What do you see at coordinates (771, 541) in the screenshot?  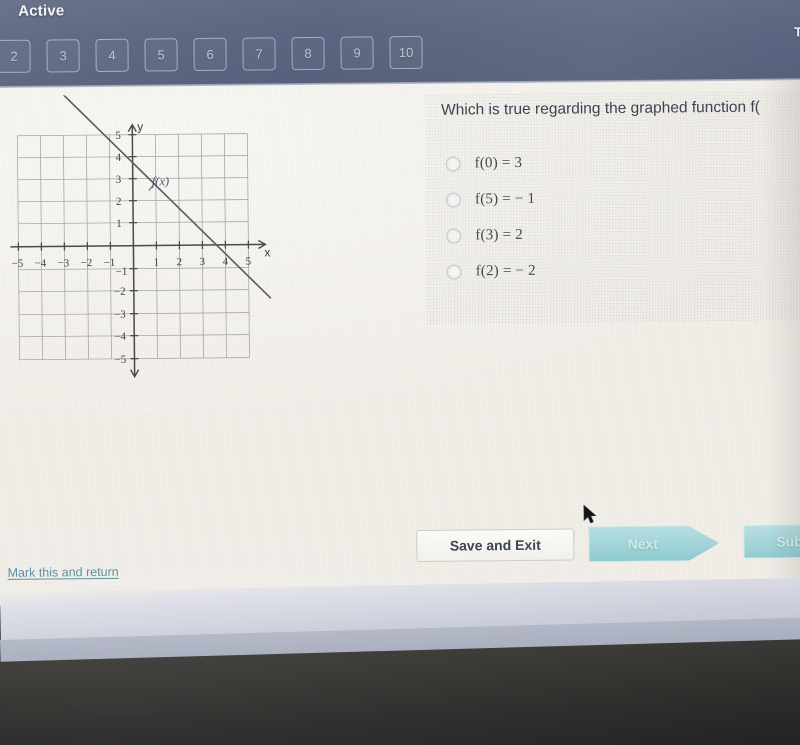 I see `submit-button: Sub` at bounding box center [771, 541].